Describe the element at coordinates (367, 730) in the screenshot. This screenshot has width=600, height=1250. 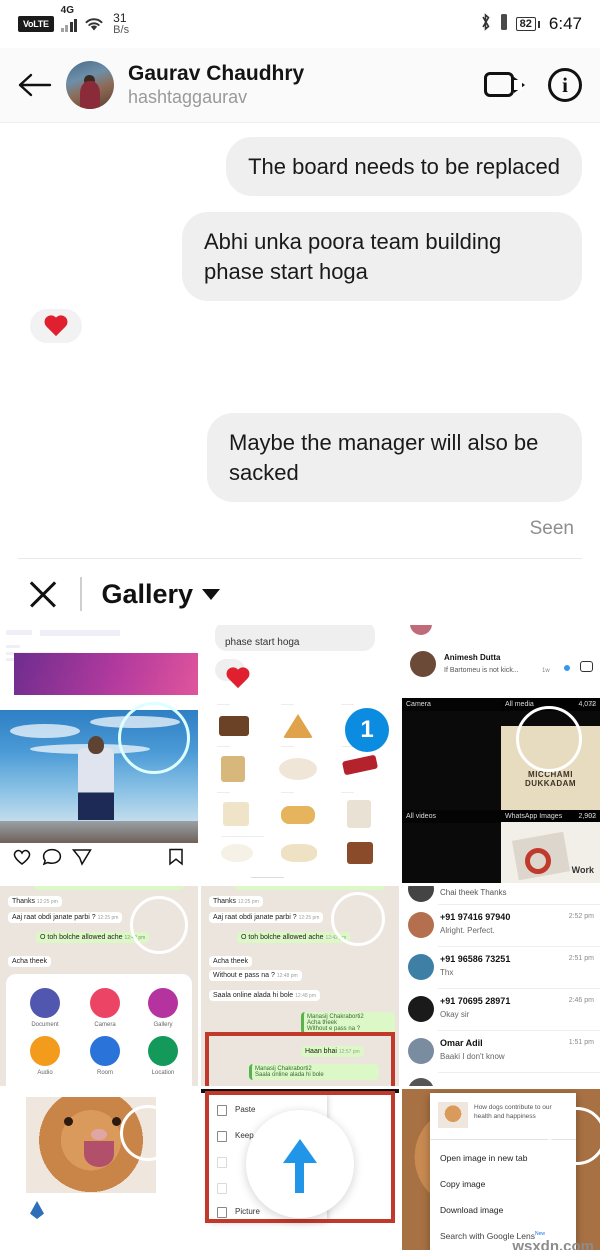
I see `selection-badge: 1` at that location.